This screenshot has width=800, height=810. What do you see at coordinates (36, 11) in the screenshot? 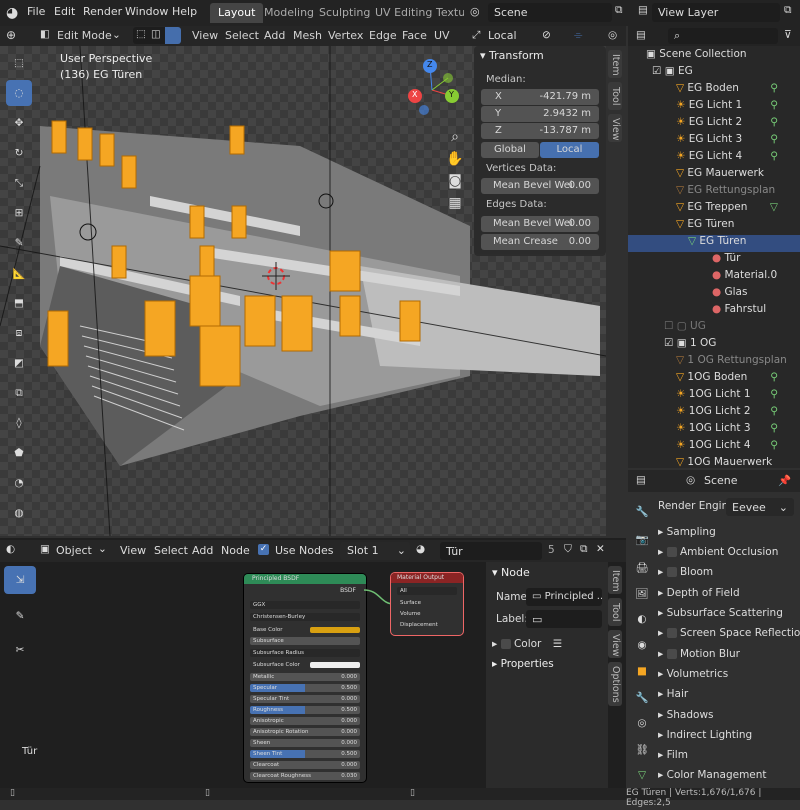
I see `menu-file: File` at bounding box center [36, 11].